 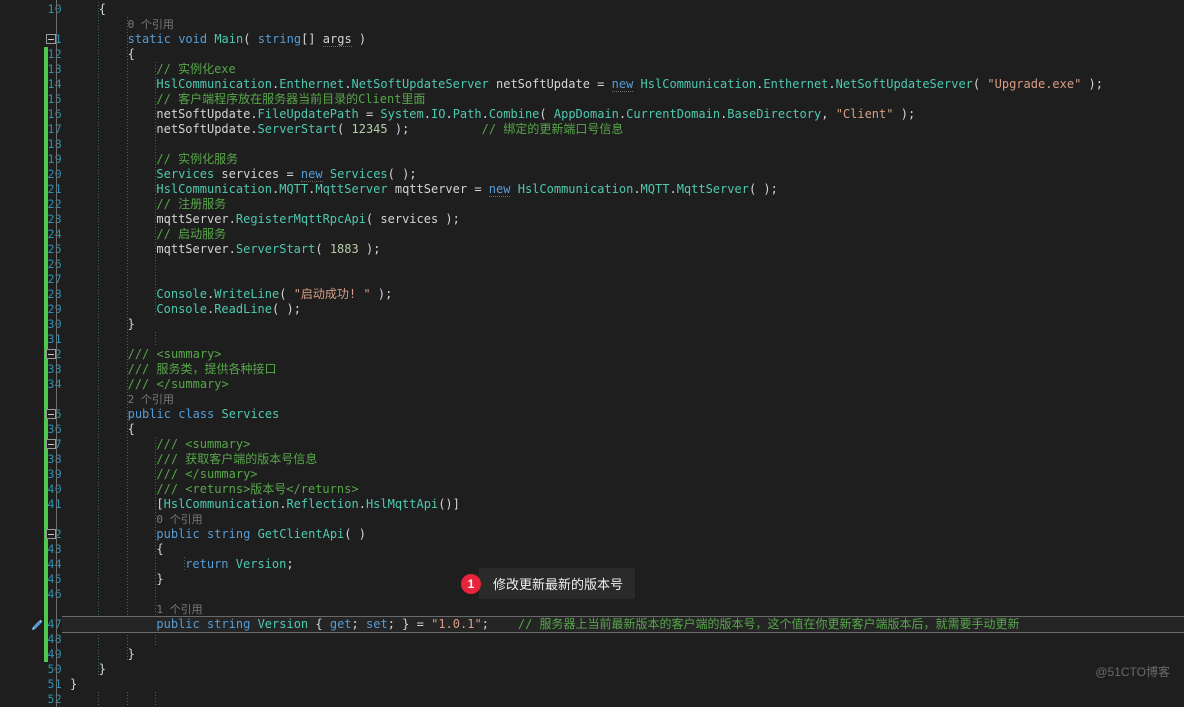 What do you see at coordinates (247, 39) in the screenshot?
I see `code-line: static void Main( string[] args )` at bounding box center [247, 39].